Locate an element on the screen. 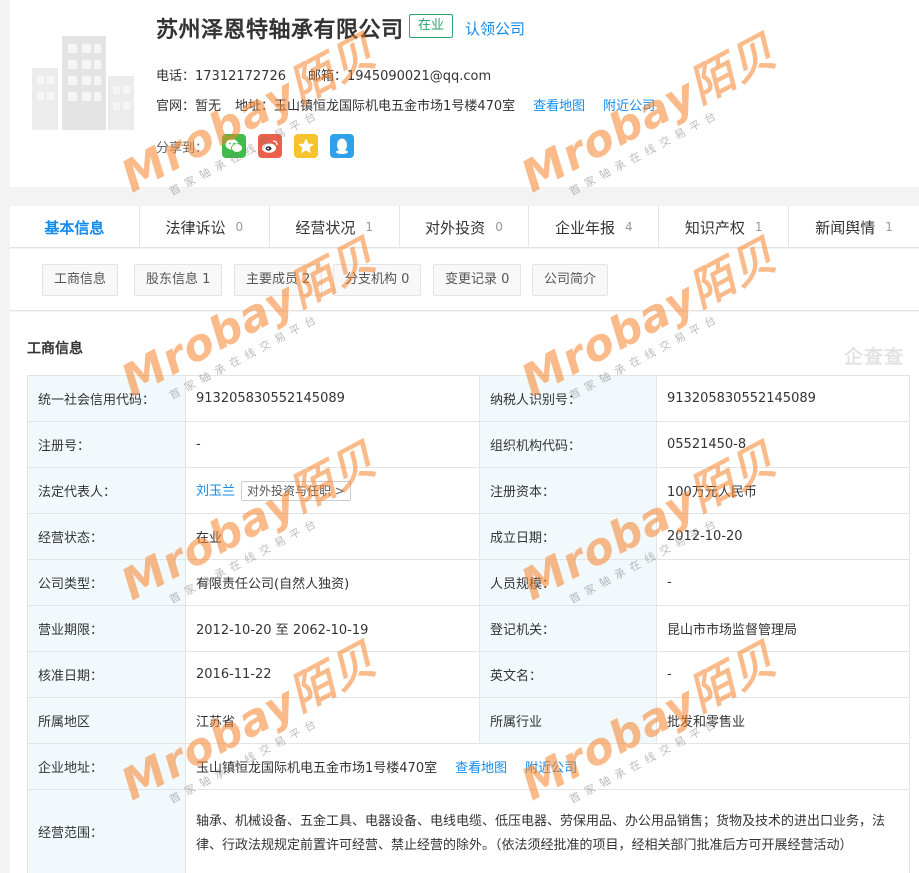 The image size is (919, 873). tab-annual-reports: 企业年报 4 is located at coordinates (594, 227).